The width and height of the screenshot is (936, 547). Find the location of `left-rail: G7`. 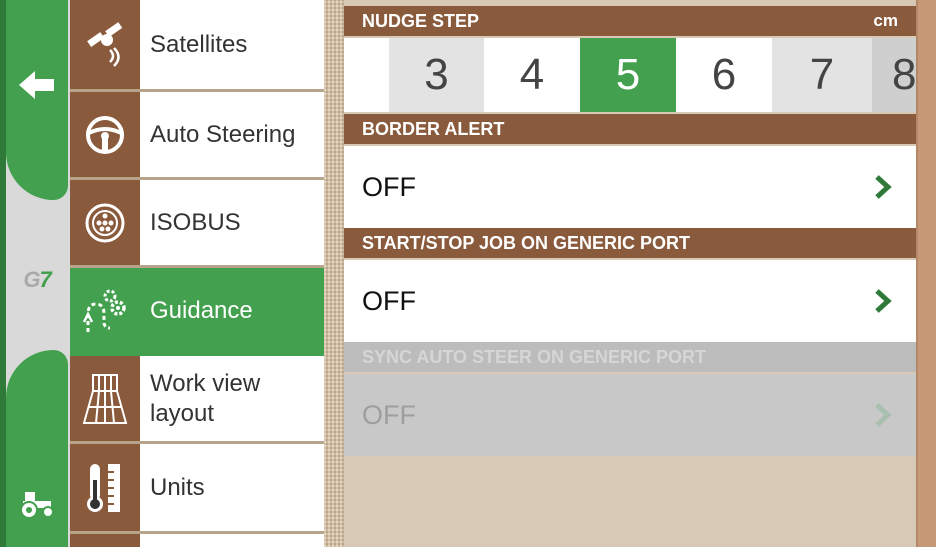

left-rail: G7 is located at coordinates (35, 273).